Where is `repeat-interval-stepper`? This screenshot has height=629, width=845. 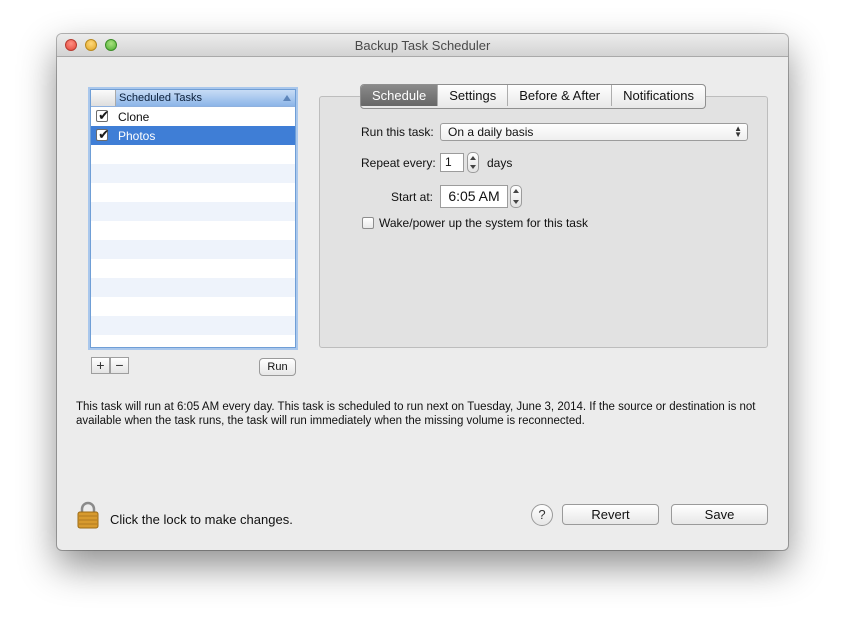 repeat-interval-stepper is located at coordinates (473, 162).